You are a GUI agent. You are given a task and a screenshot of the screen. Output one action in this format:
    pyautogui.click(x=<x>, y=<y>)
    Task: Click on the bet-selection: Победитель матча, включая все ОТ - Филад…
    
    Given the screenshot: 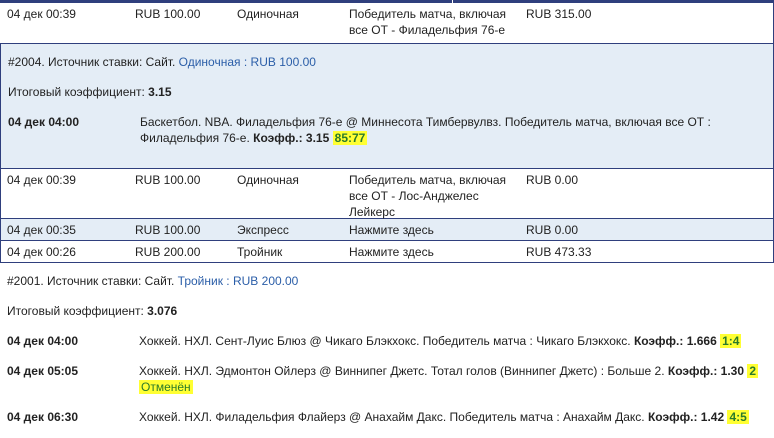 What is the action you would take?
    pyautogui.click(x=427, y=22)
    